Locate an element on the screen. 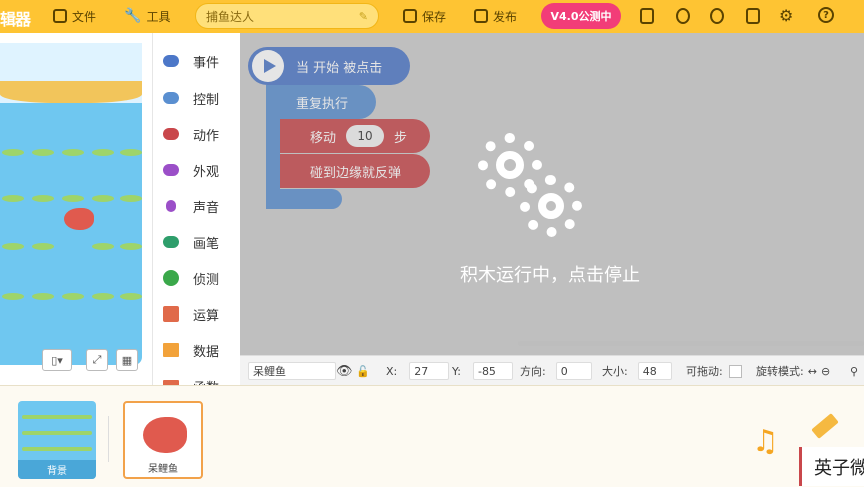 The height and width of the screenshot is (487, 864). robot-icon is located at coordinates (683, 16).